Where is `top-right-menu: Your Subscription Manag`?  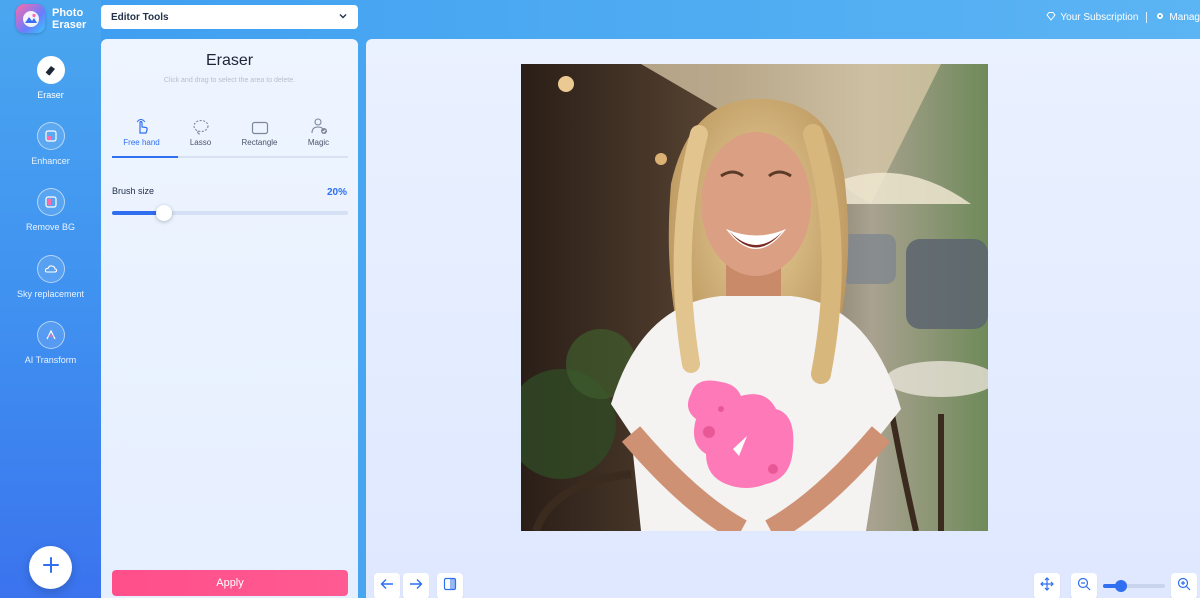 top-right-menu: Your Subscription Manag is located at coordinates (1123, 17).